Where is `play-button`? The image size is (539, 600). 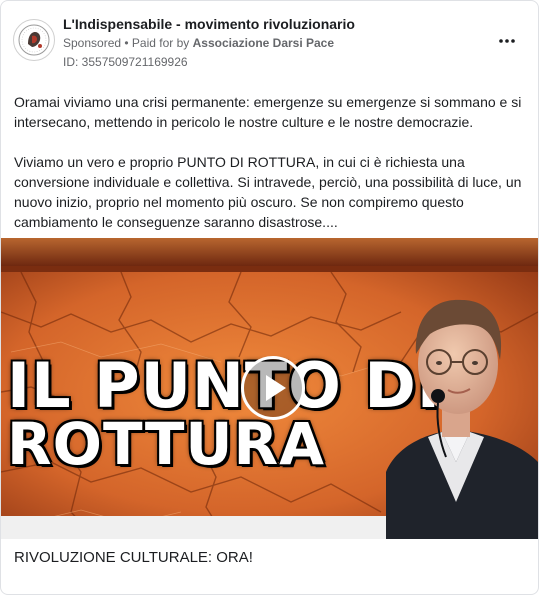
play-button is located at coordinates (273, 388).